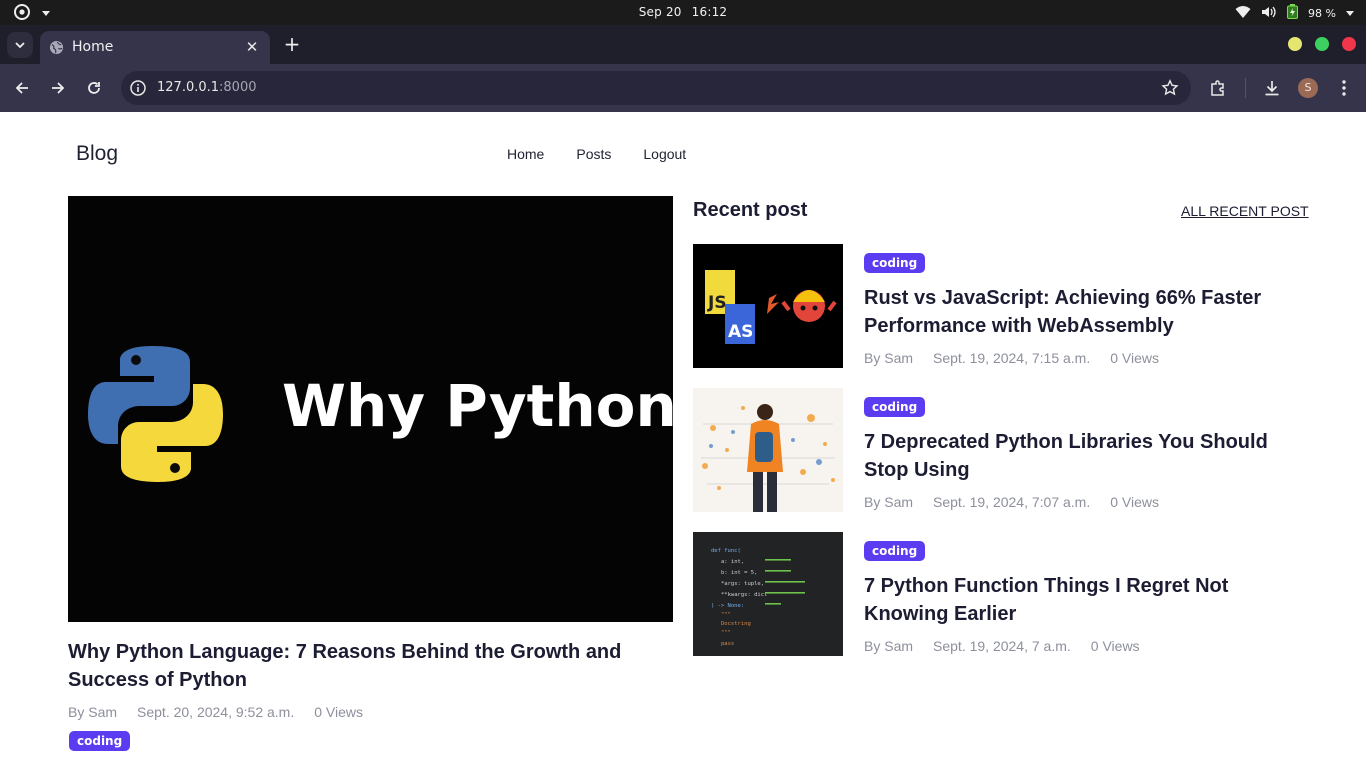 The width and height of the screenshot is (1366, 768). What do you see at coordinates (664, 154) in the screenshot?
I see `nav-logout: Logout` at bounding box center [664, 154].